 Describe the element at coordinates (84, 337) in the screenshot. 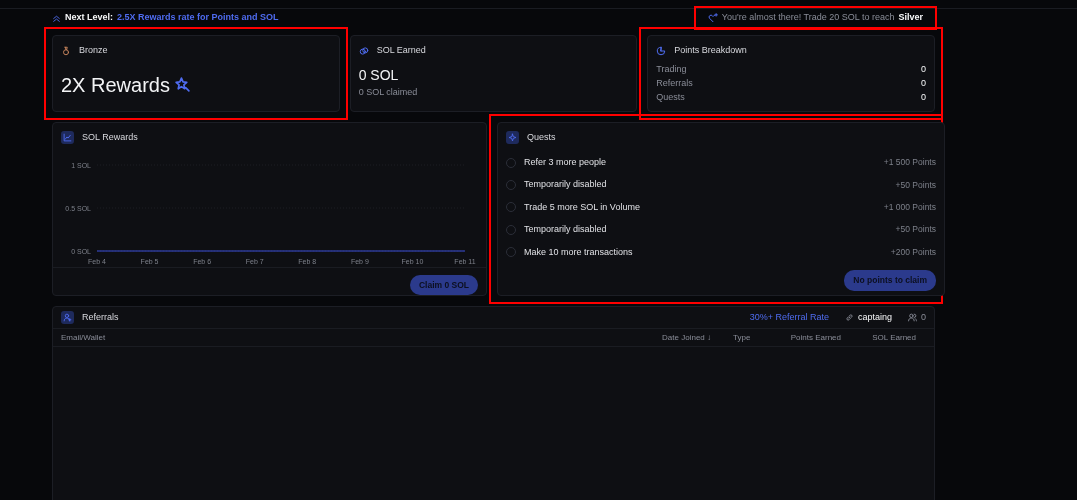

I see `column-header: Email/Wallet` at that location.